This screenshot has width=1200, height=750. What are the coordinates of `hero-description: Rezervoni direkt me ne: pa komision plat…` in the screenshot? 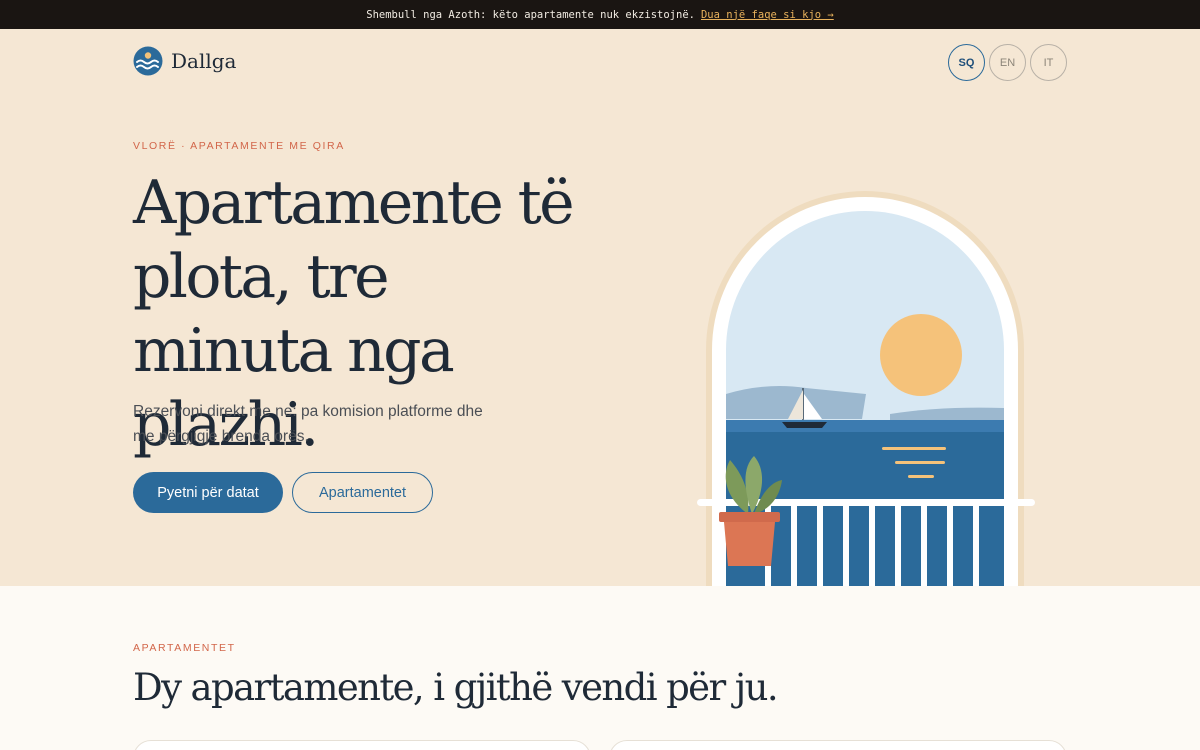 It's located at (308, 424).